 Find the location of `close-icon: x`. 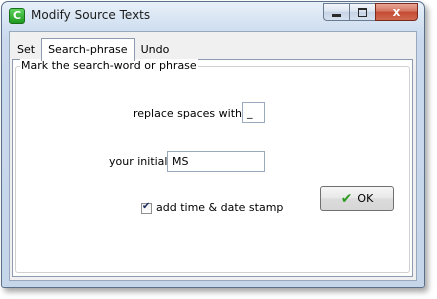

close-icon: x is located at coordinates (396, 12).